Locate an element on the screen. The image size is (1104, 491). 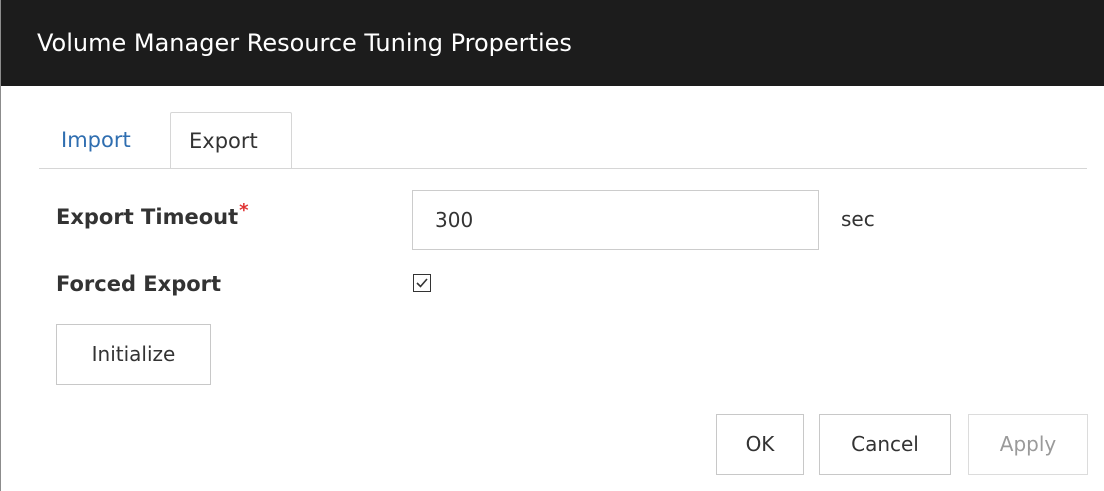
tab-divider is located at coordinates (563, 168).